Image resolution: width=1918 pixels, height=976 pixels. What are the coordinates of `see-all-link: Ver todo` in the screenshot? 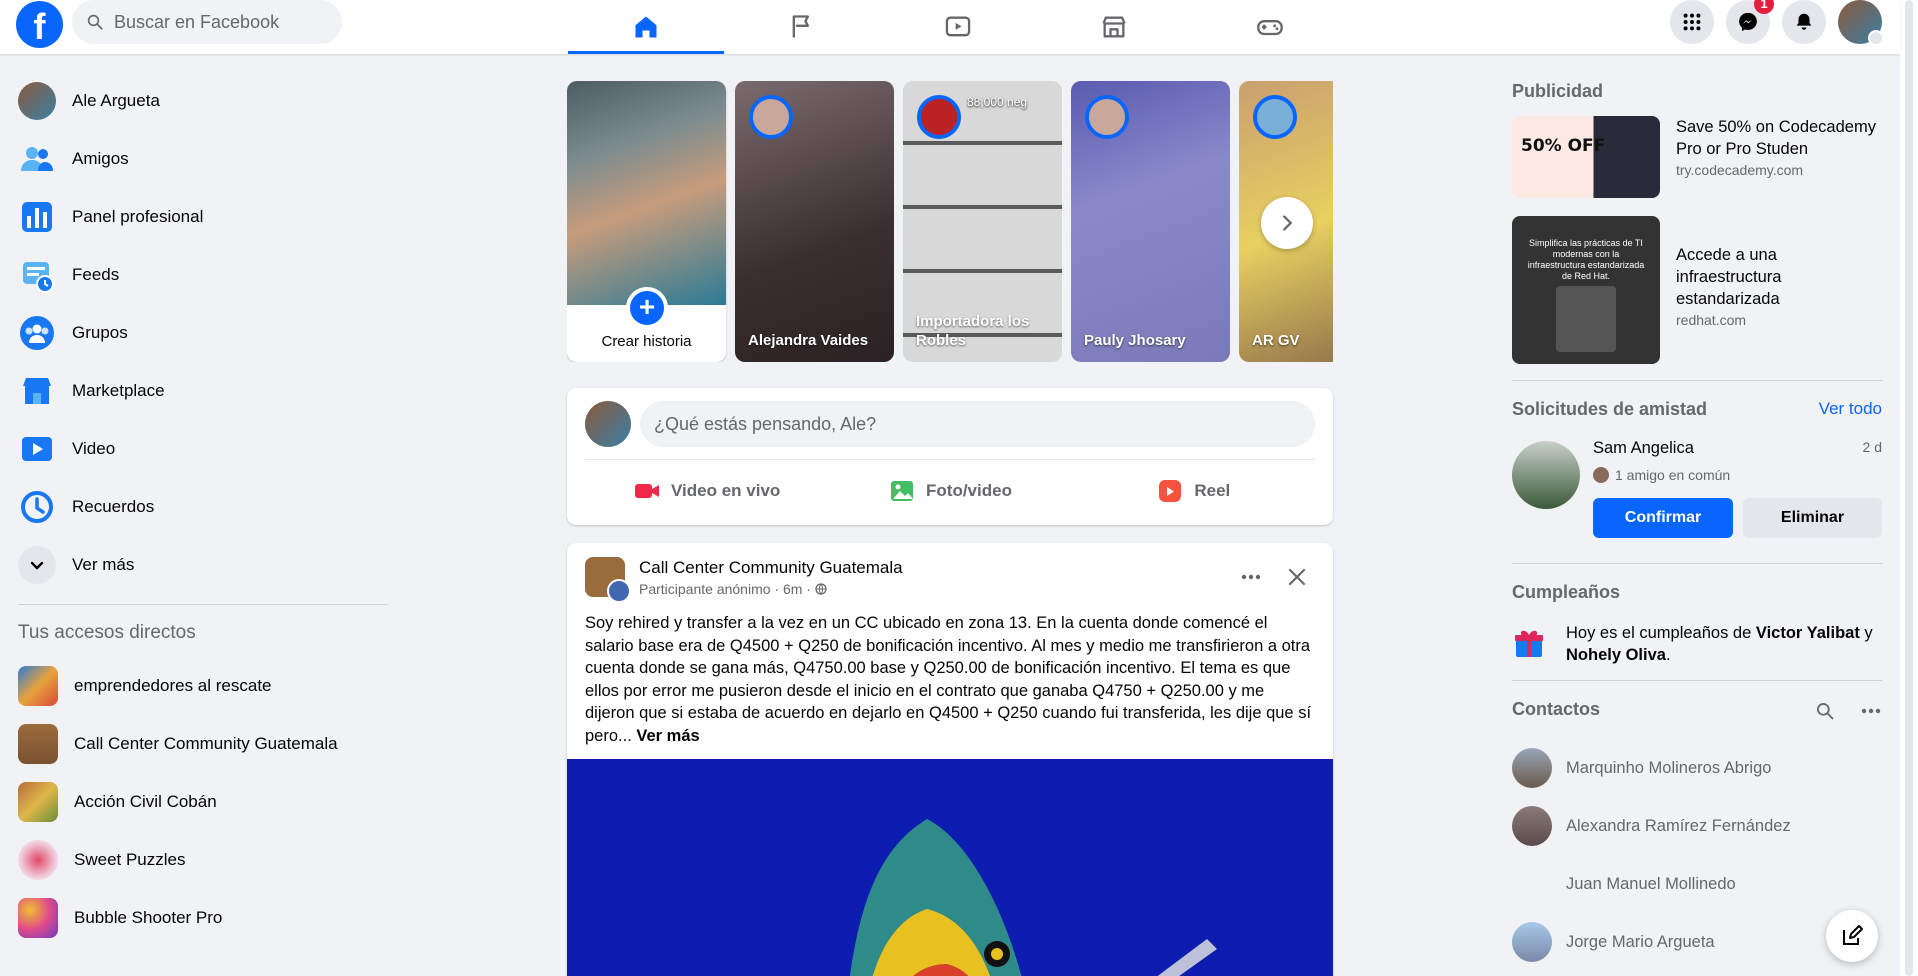 It's located at (1850, 409).